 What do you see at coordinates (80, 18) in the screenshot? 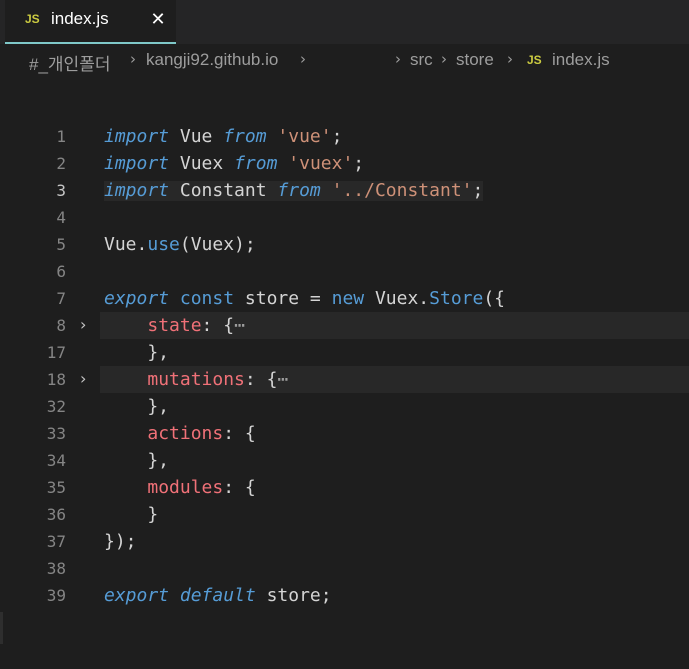
I see `tab-label: index.js` at bounding box center [80, 18].